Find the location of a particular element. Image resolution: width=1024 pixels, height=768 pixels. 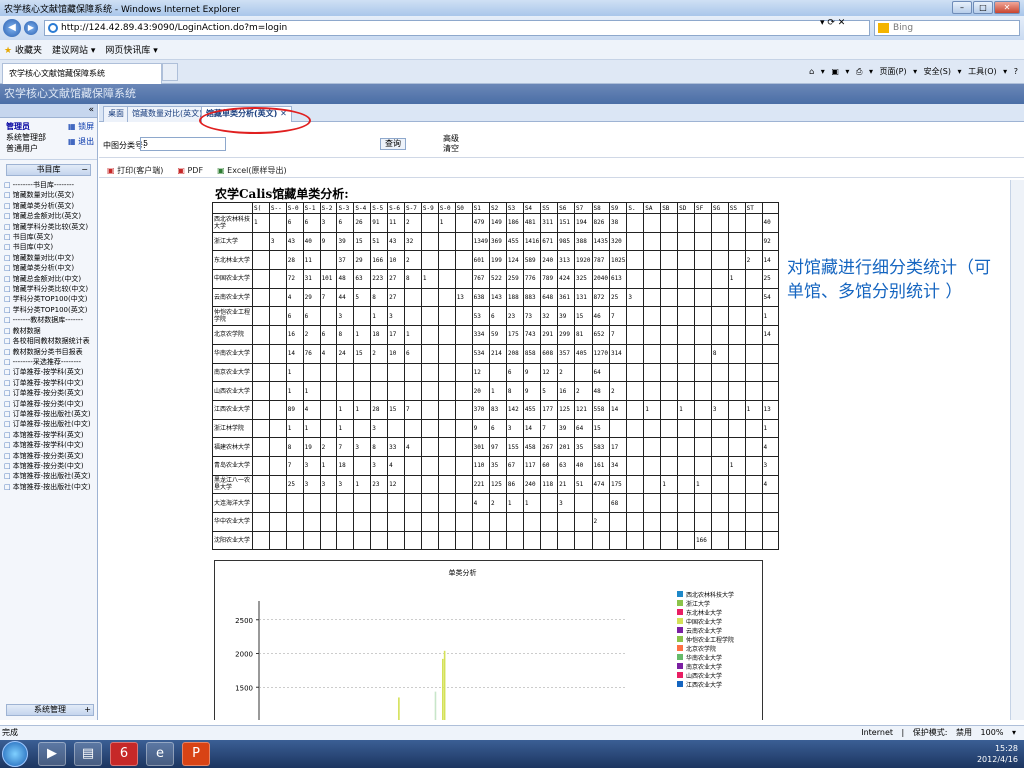

sidebar-item: 订单推荐-按学科(英文) is located at coordinates (50, 372).